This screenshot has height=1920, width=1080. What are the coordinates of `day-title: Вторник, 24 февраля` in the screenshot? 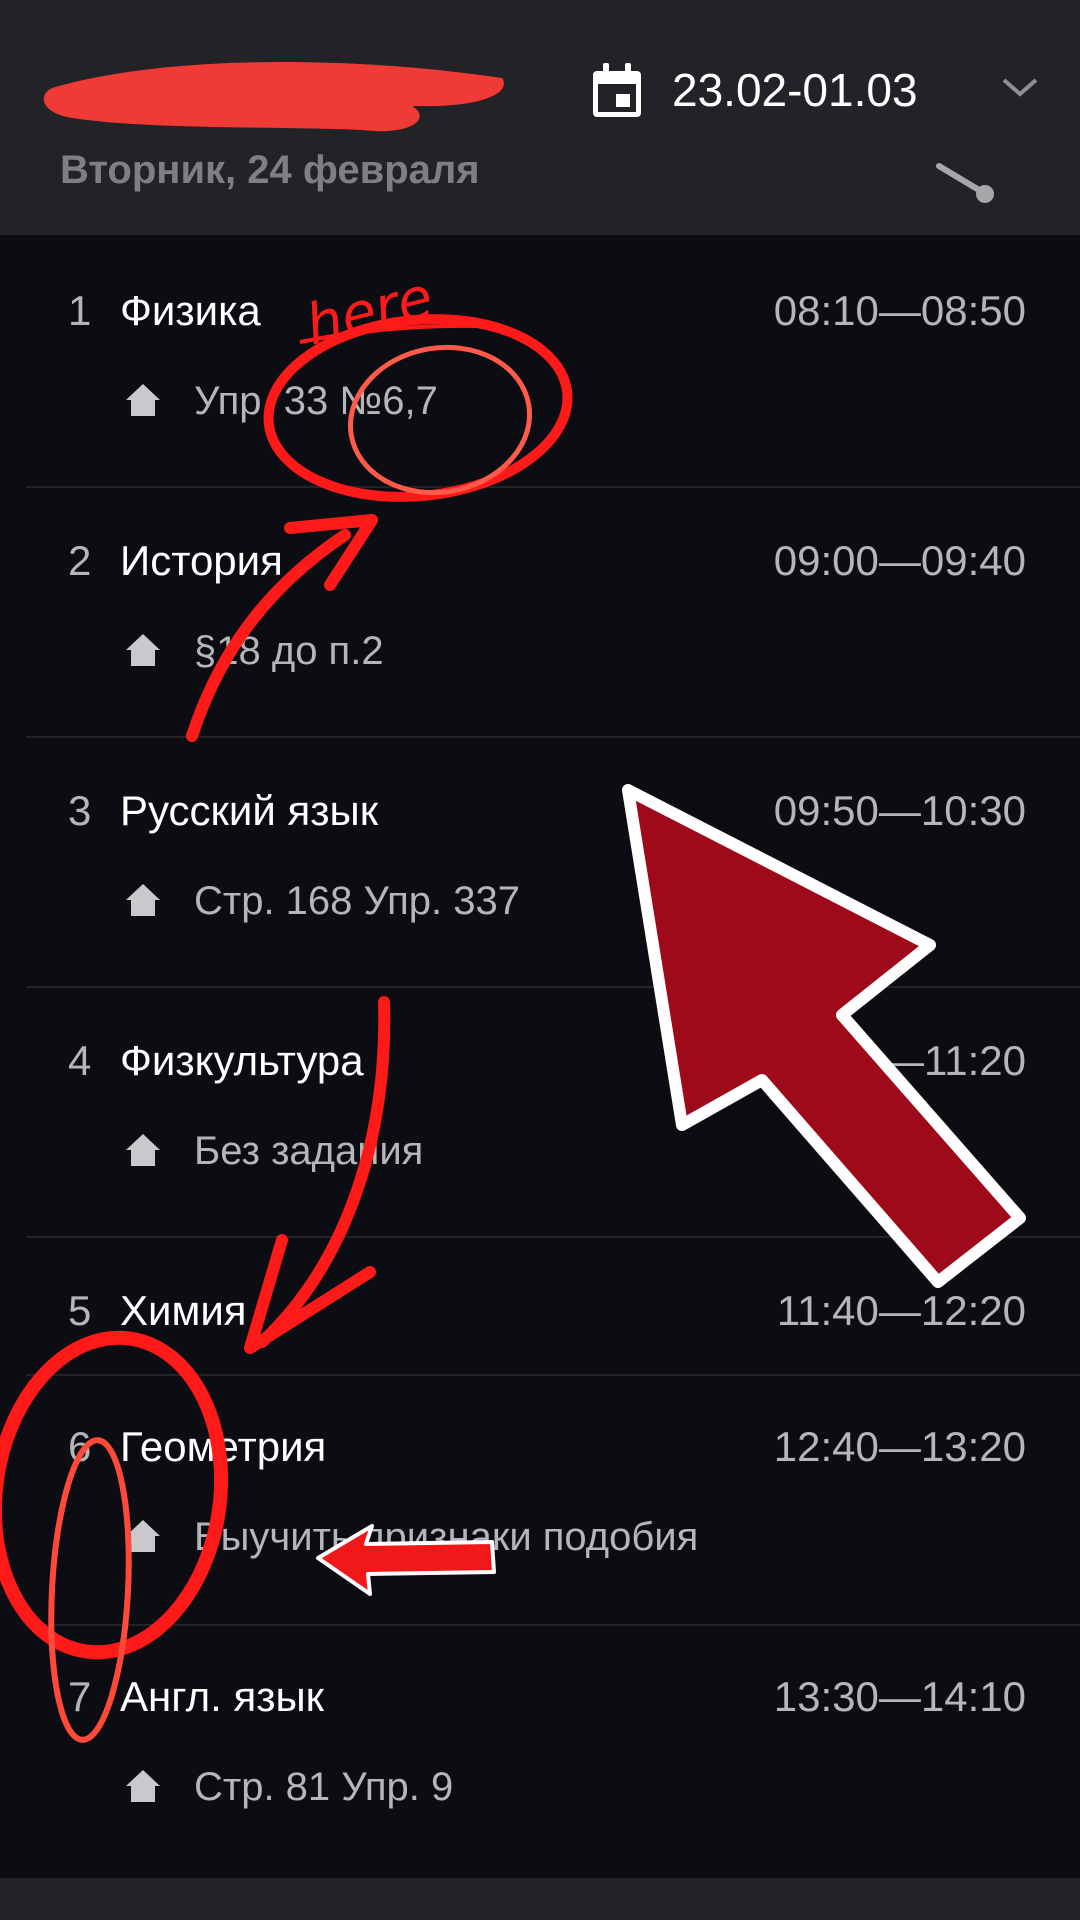 It's located at (270, 170).